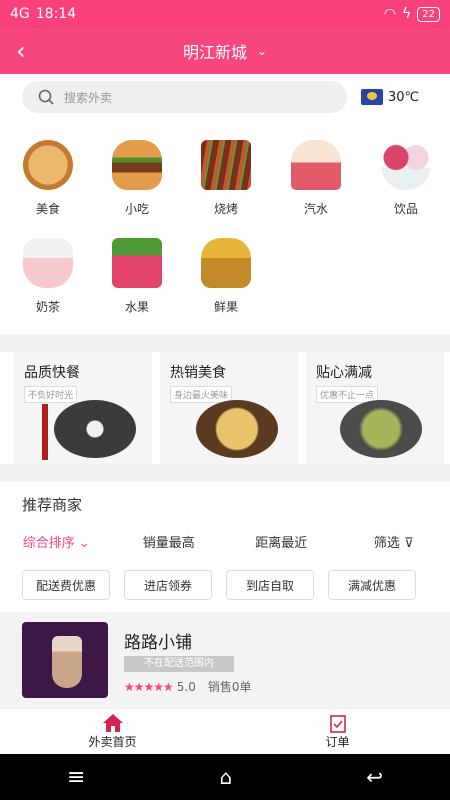 This screenshot has width=450, height=800. I want to click on bbq-icon, so click(226, 165).